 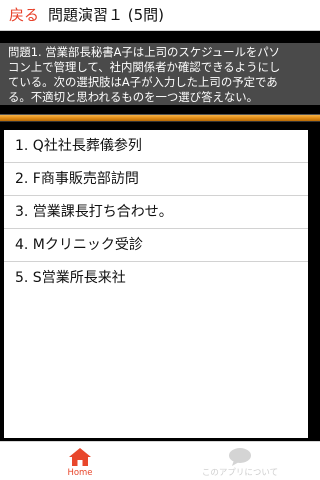 What do you see at coordinates (156, 212) in the screenshot?
I see `choice-3: 3. 営業課長打ち合わせ。` at bounding box center [156, 212].